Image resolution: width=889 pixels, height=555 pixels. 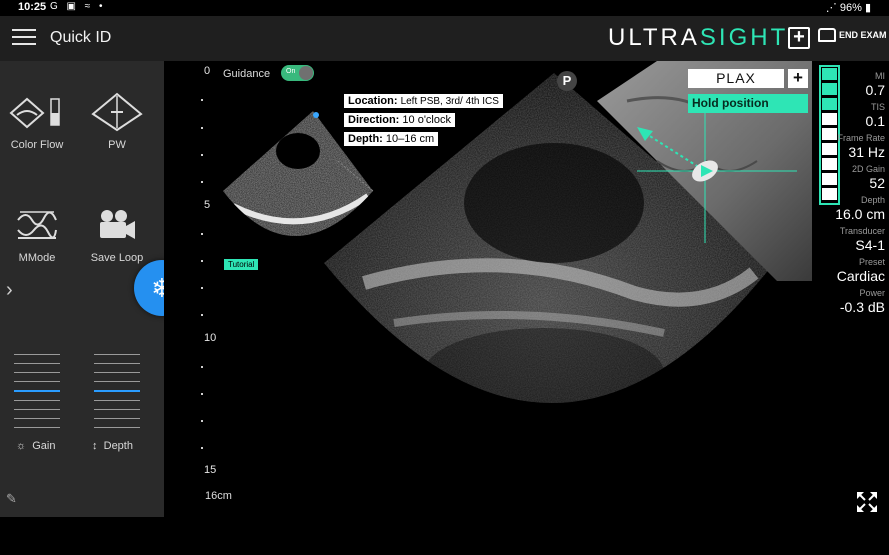 What do you see at coordinates (78, 6) in the screenshot?
I see `status-icons: G ▣ ≈ •` at bounding box center [78, 6].